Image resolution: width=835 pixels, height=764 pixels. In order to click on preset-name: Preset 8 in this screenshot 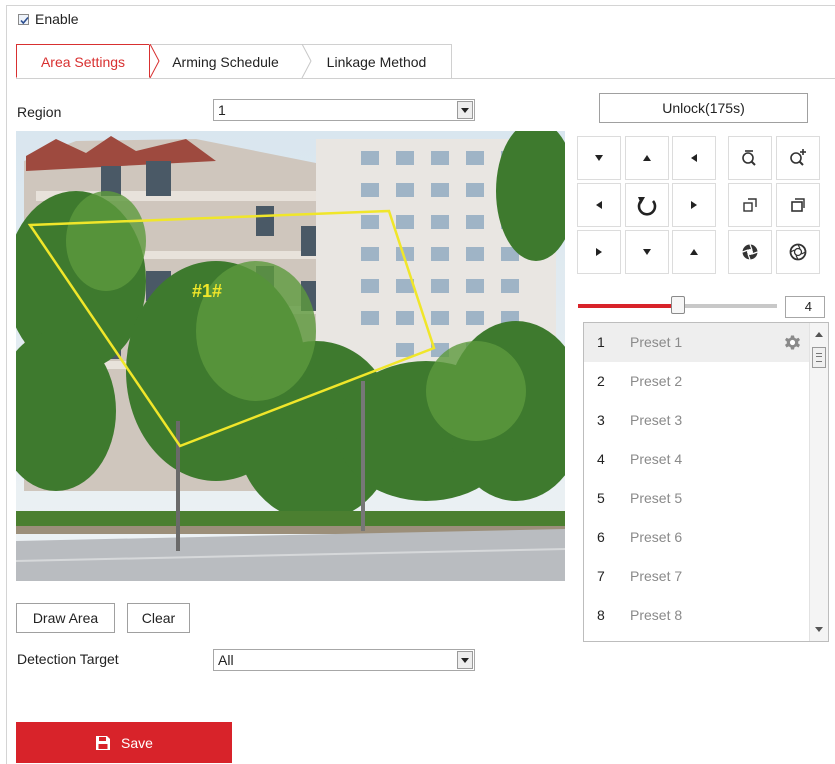, I will do `click(656, 615)`.